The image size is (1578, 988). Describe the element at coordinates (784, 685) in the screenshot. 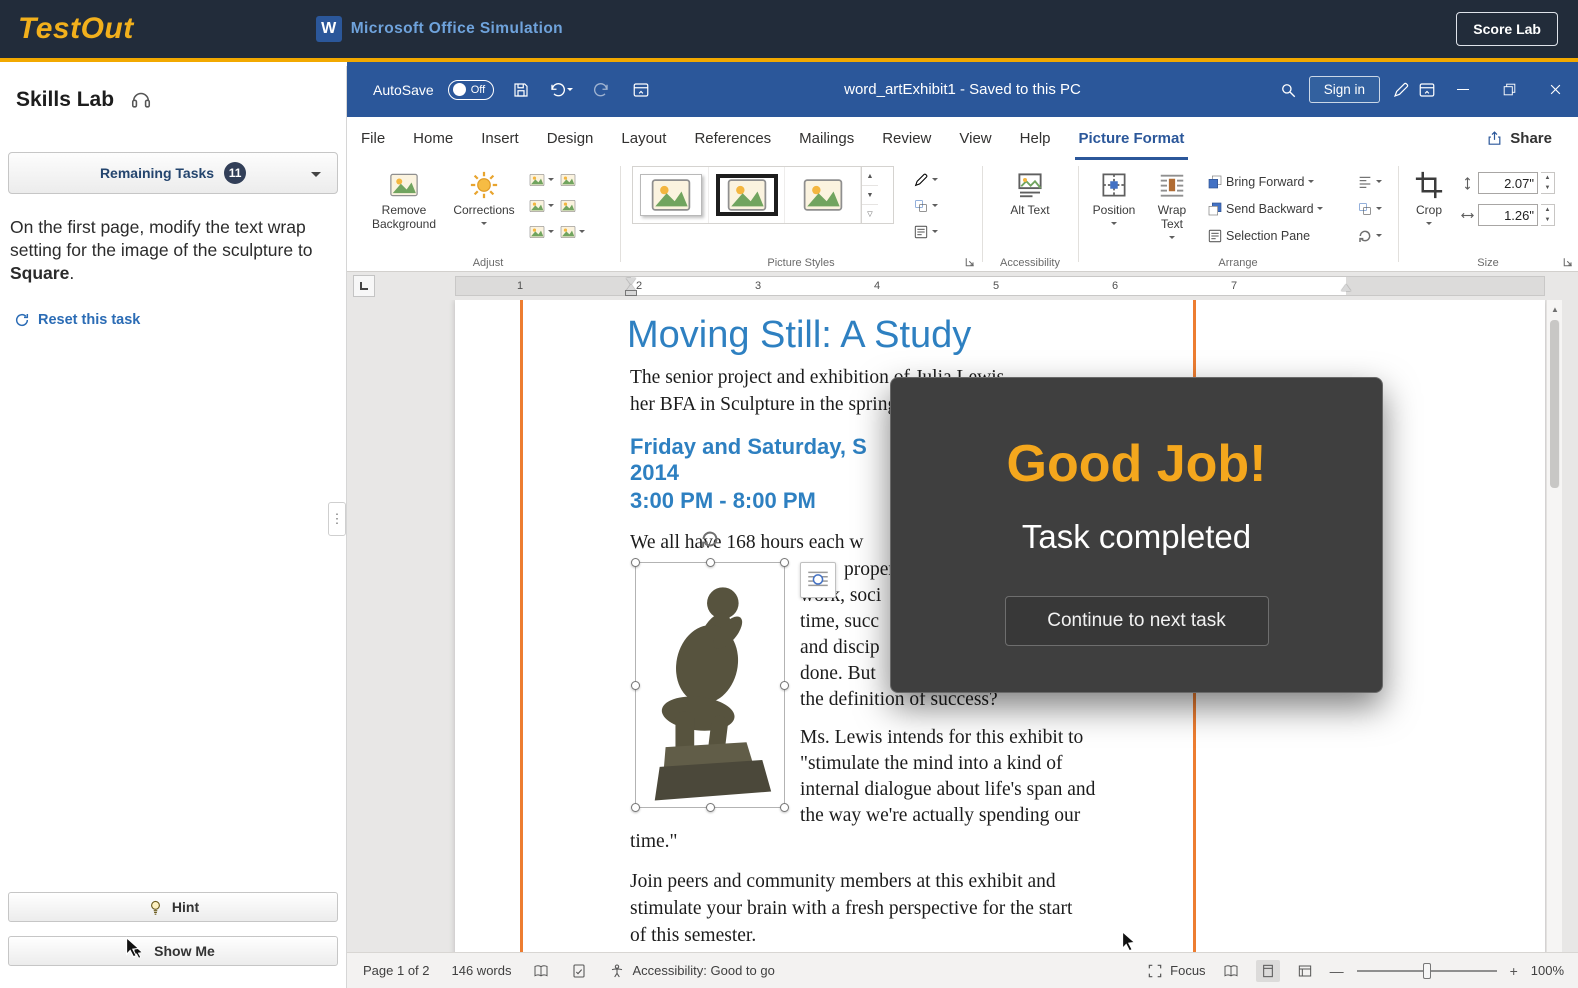

I see `resize-handle-e` at that location.